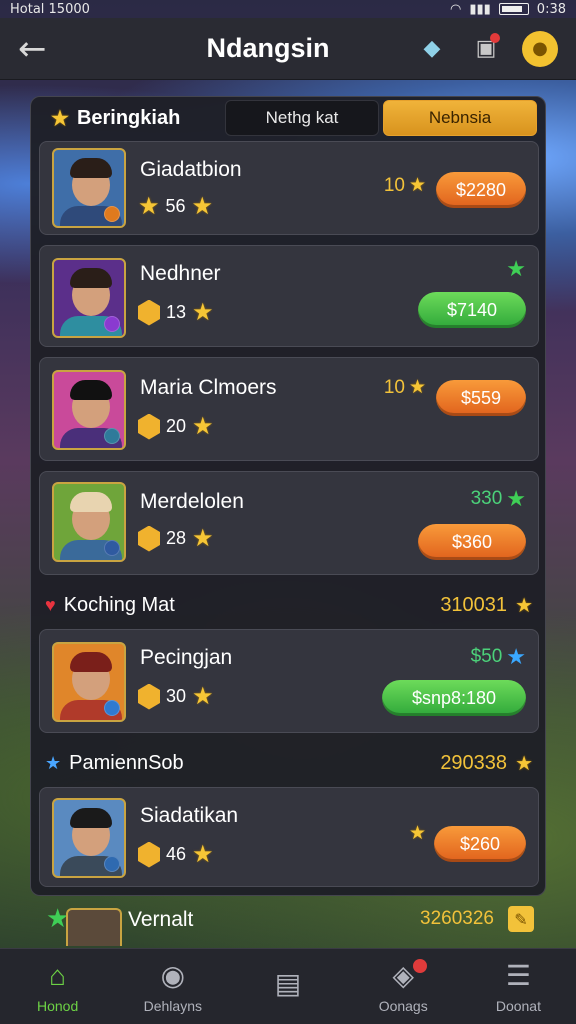 This screenshot has height=1024, width=576. I want to click on nav-clipboard: ▤, so click(287, 986).